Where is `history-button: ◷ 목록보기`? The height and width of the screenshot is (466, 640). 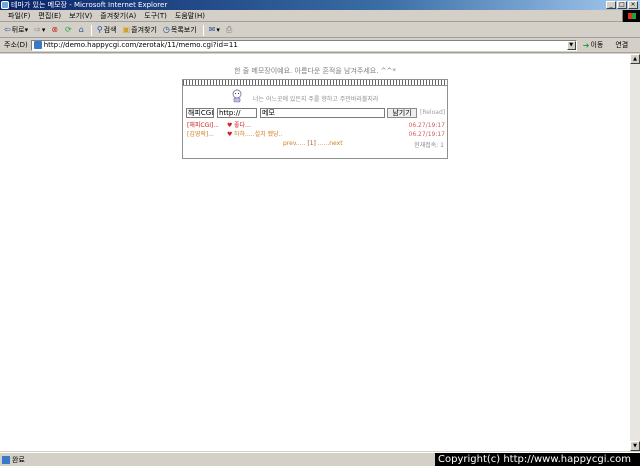
history-button: ◷ 목록보기 is located at coordinates (180, 30).